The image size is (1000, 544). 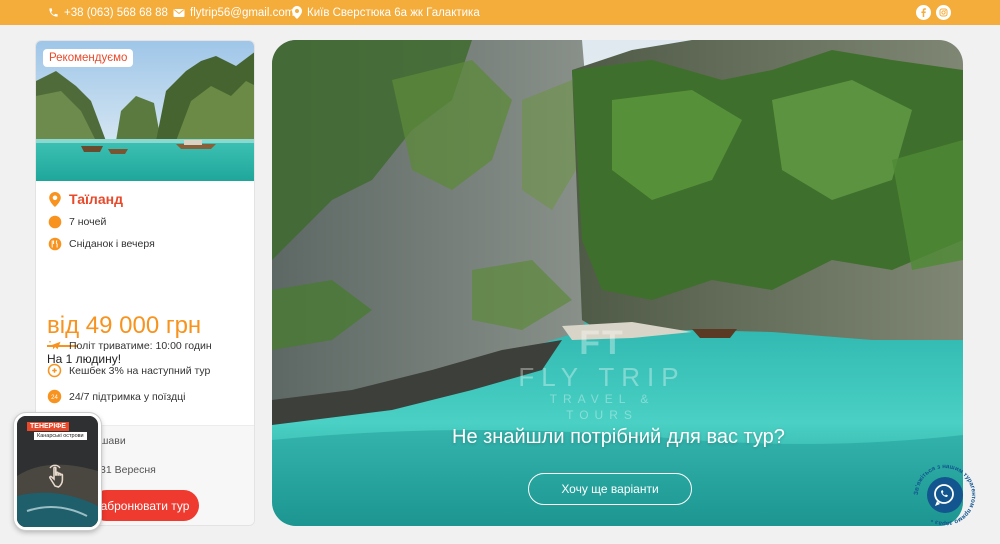 I want to click on feature-row: 24 24/7 підтримка у поїздці, so click(x=116, y=396).